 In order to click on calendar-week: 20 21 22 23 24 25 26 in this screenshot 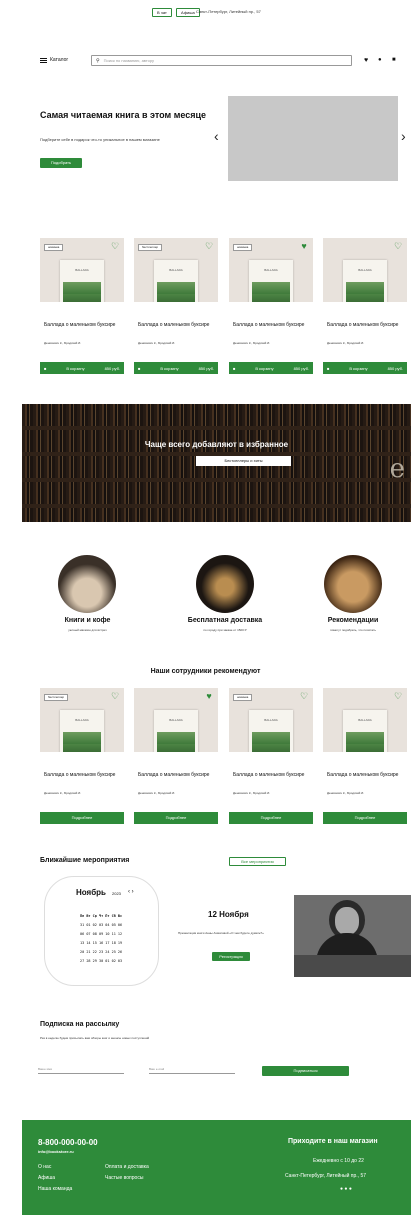, I will do `click(110, 952)`.